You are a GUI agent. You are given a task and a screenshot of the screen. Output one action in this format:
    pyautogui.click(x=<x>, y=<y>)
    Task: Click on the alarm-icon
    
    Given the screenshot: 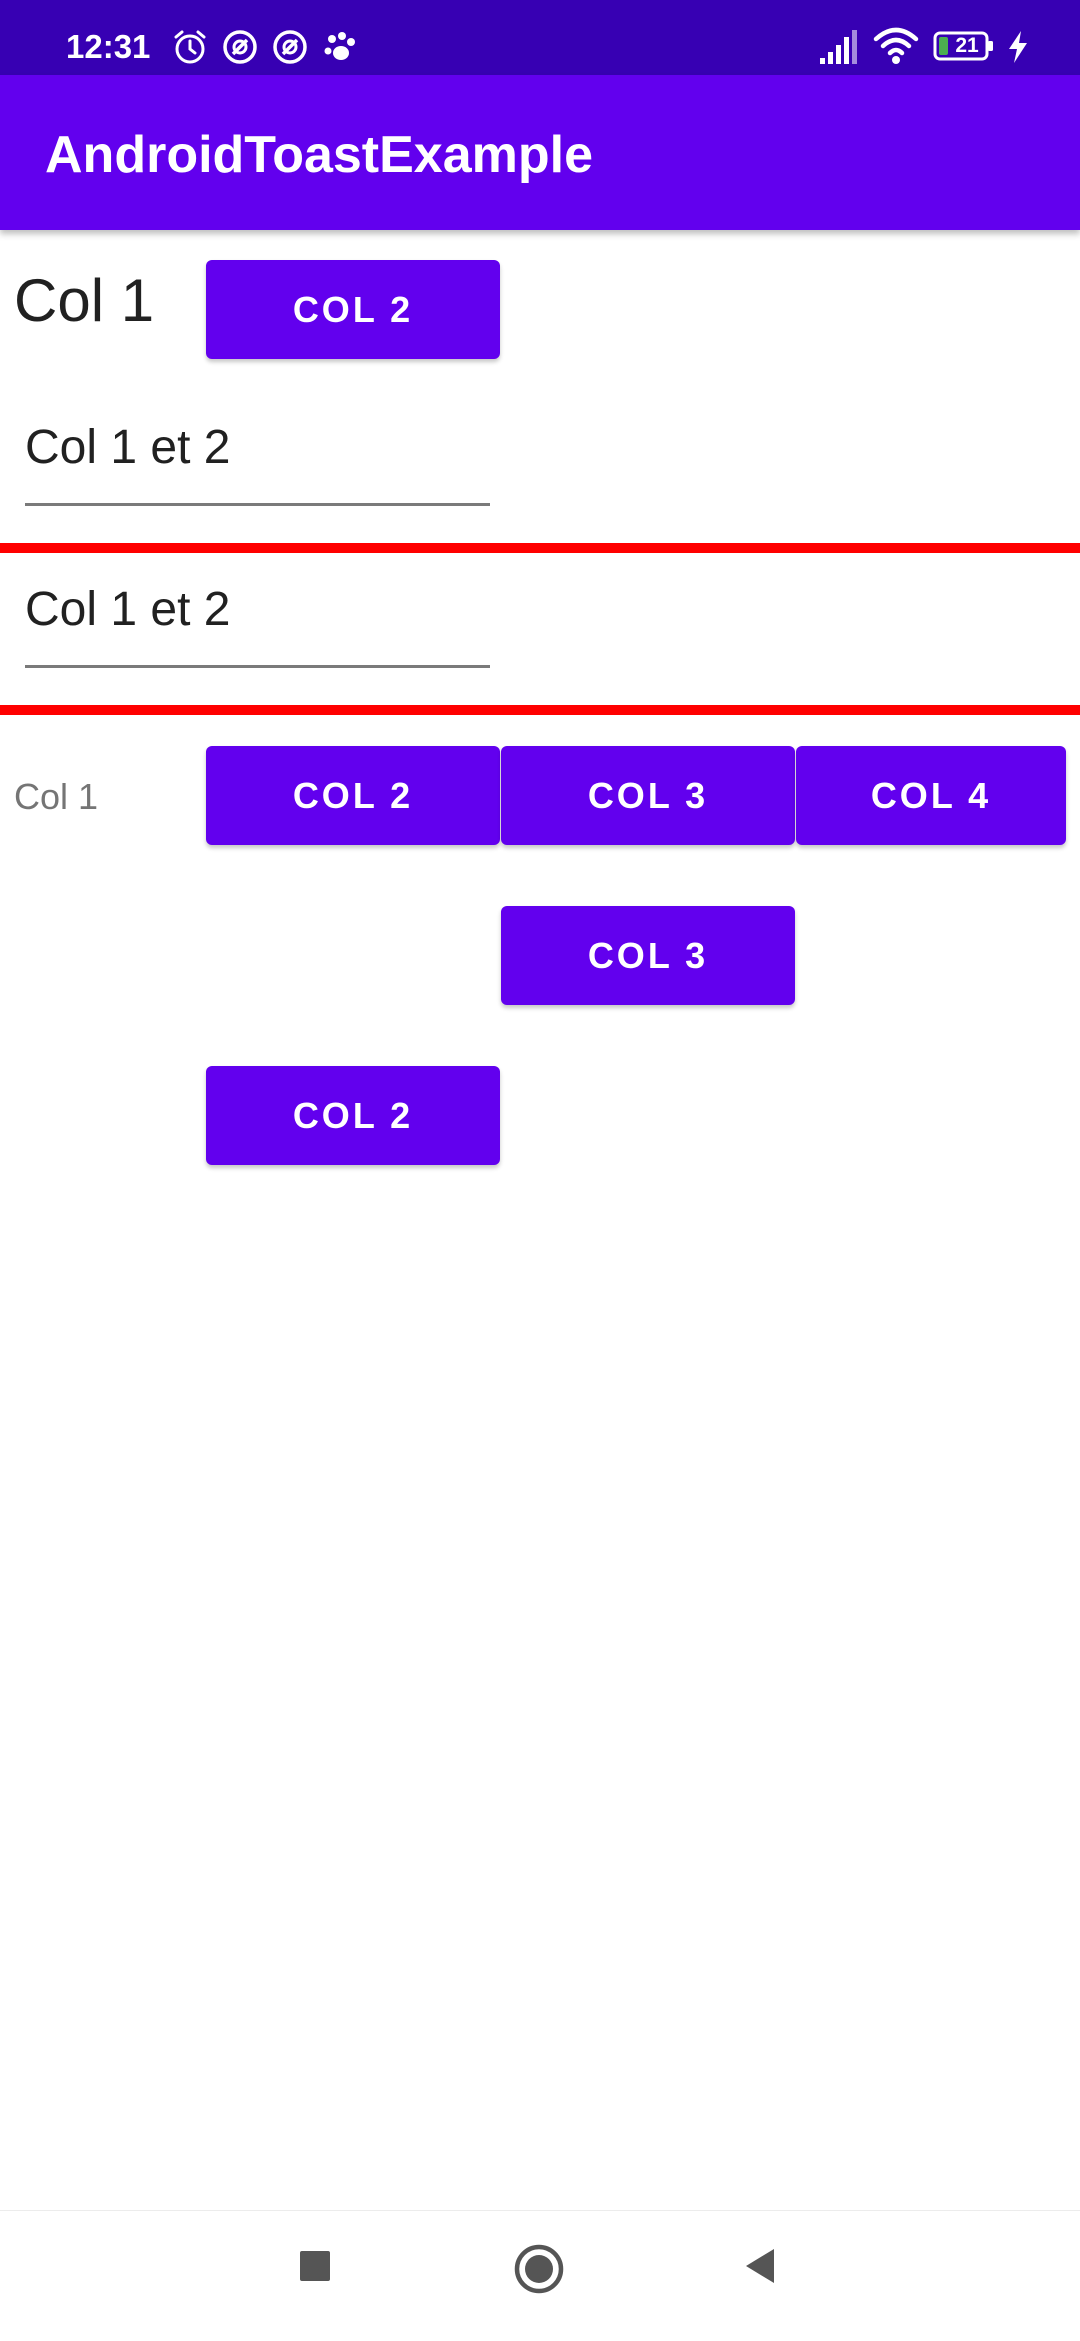 What is the action you would take?
    pyautogui.click(x=190, y=47)
    